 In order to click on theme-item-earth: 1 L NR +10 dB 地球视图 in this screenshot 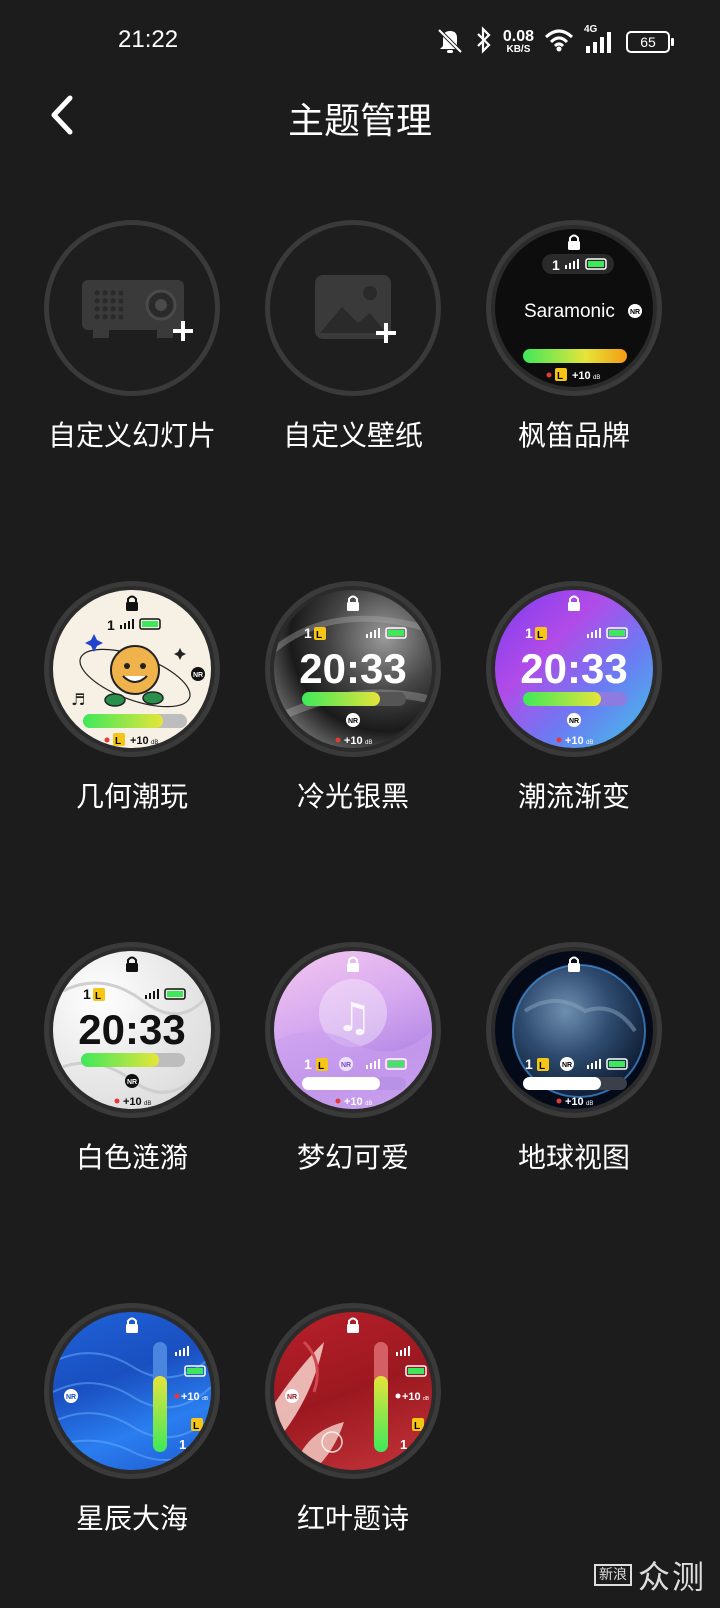, I will do `click(574, 1072)`.